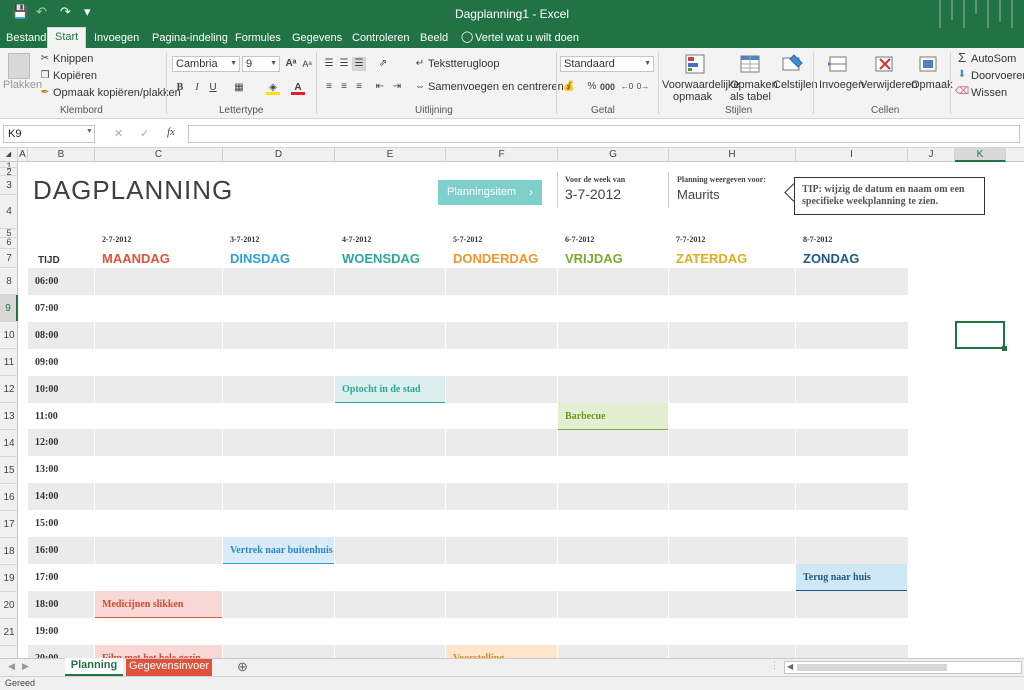 The image size is (1024, 690). Describe the element at coordinates (593, 194) in the screenshot. I see `week-value: 3-7-2012` at that location.